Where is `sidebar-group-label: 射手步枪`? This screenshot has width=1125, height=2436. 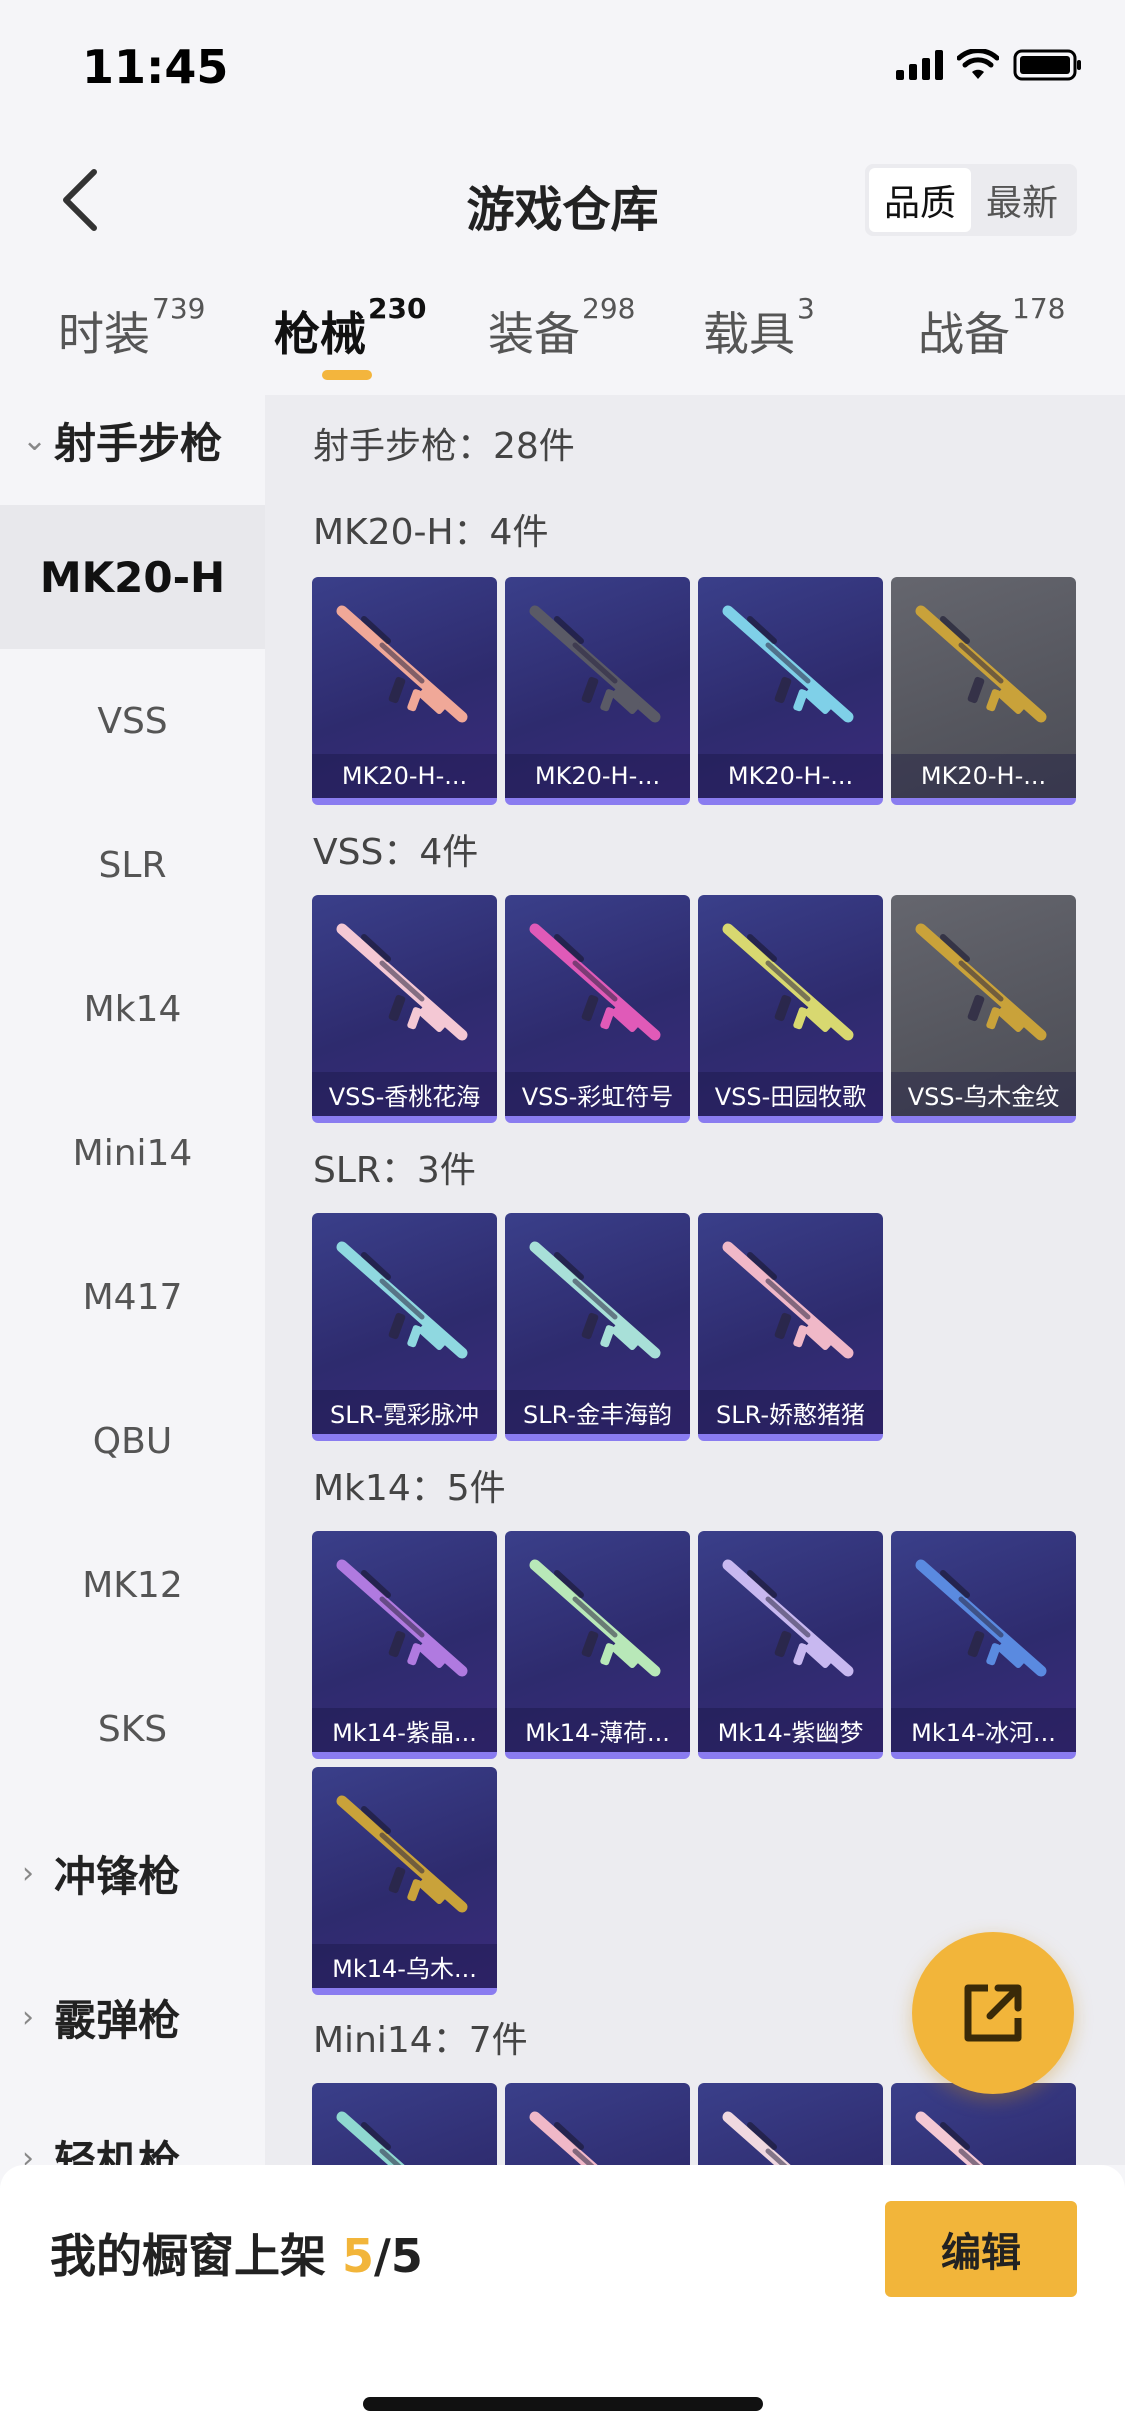 sidebar-group-label: 射手步枪 is located at coordinates (138, 443).